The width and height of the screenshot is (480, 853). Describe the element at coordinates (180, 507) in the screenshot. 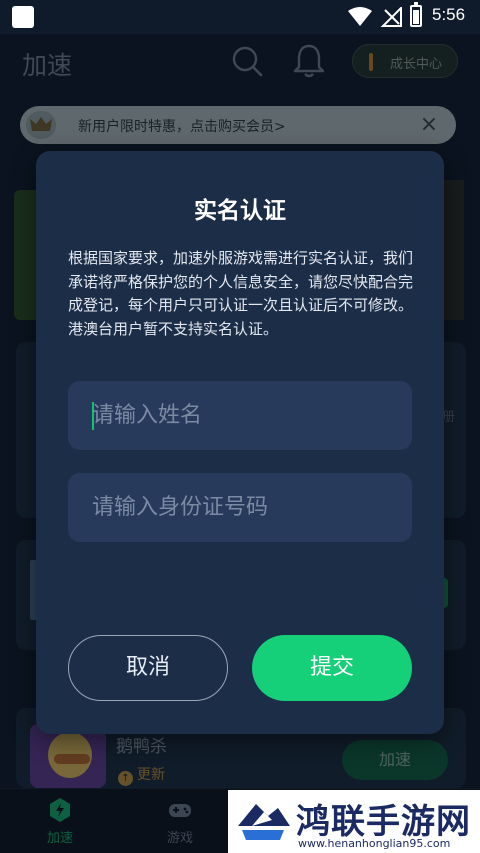

I see `id-placeholder: 请输入身份证号码` at that location.